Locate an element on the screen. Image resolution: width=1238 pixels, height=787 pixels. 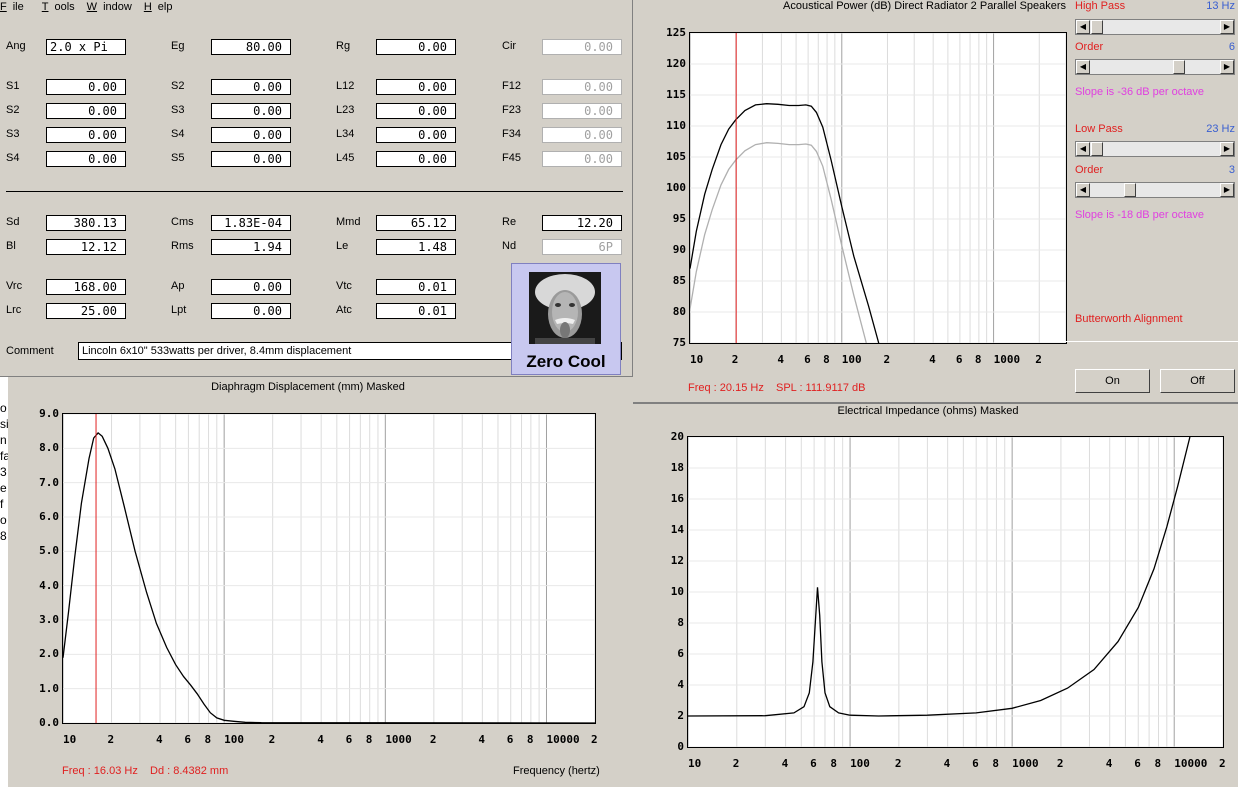
high-pass-order-slider: ◀ ▶ is located at coordinates (1155, 67).